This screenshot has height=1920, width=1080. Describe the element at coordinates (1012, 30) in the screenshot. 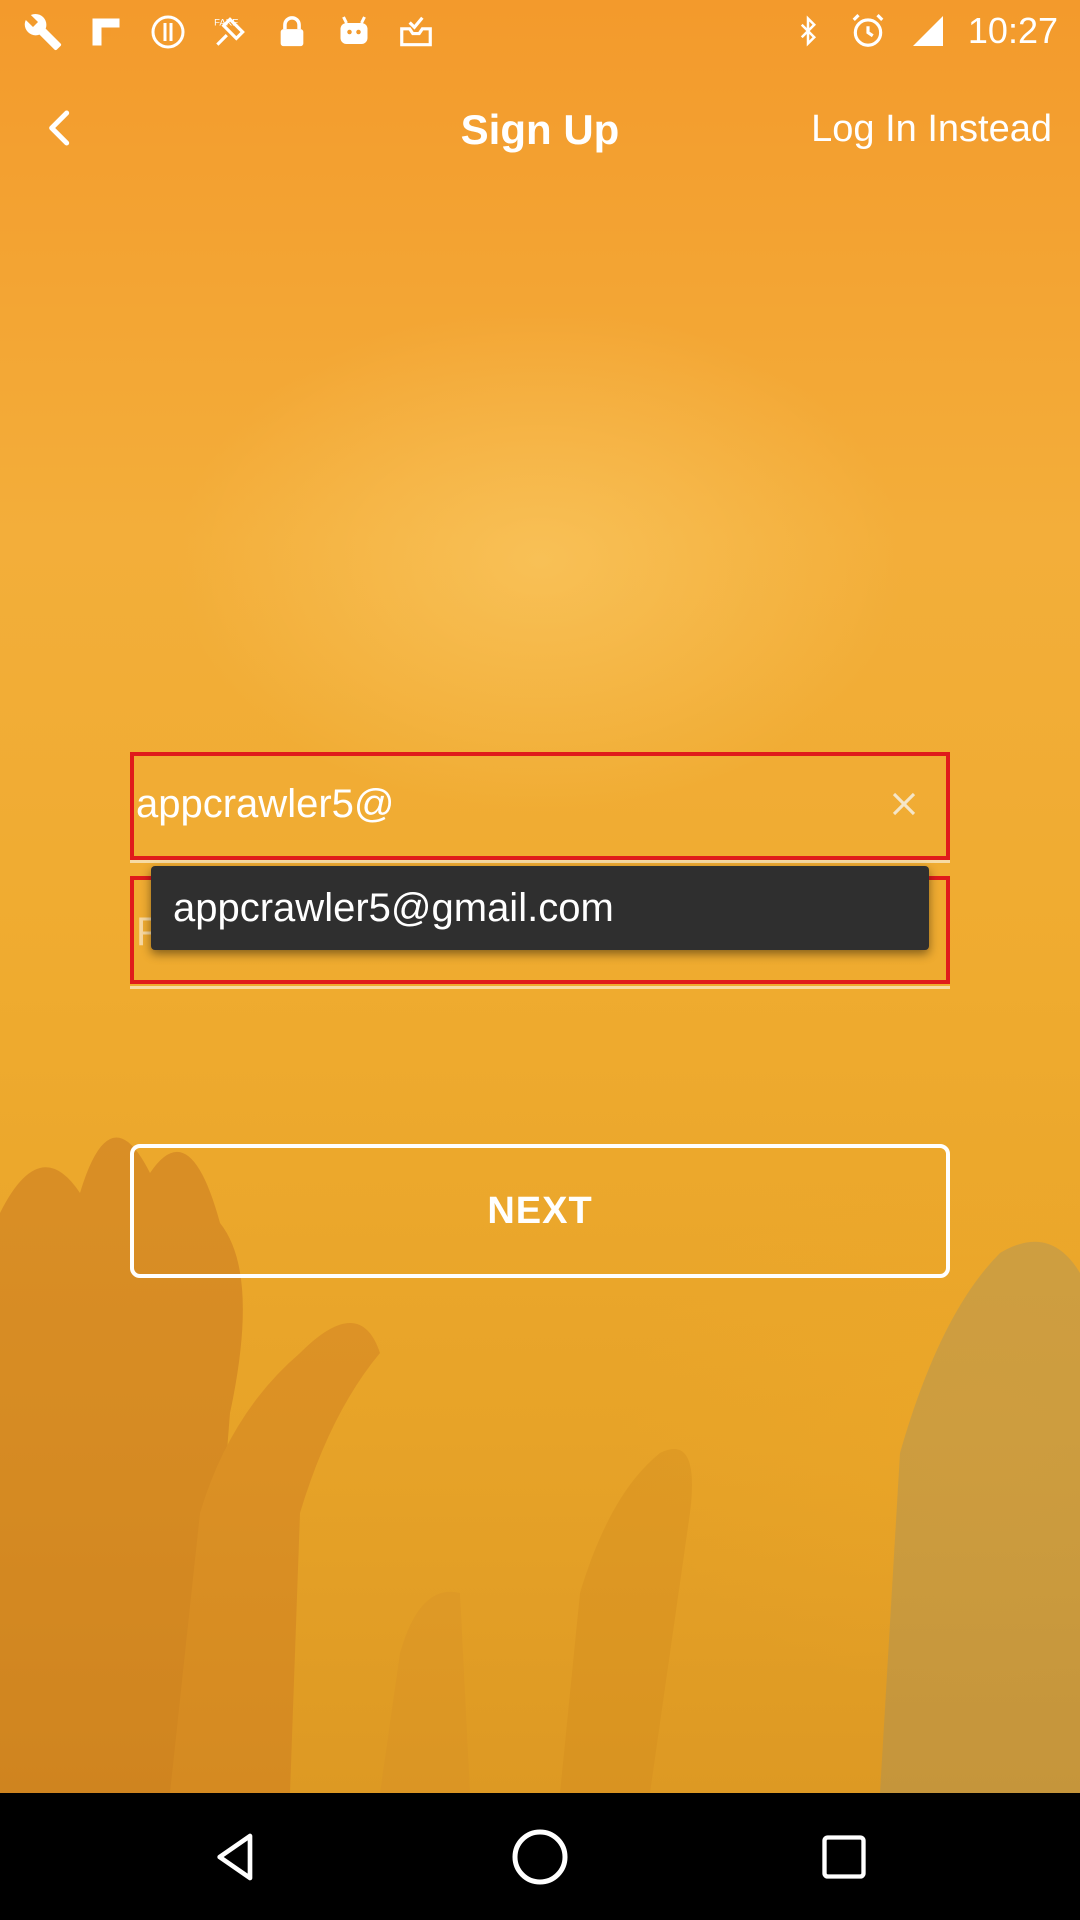

I see `status-time: 10:27` at that location.